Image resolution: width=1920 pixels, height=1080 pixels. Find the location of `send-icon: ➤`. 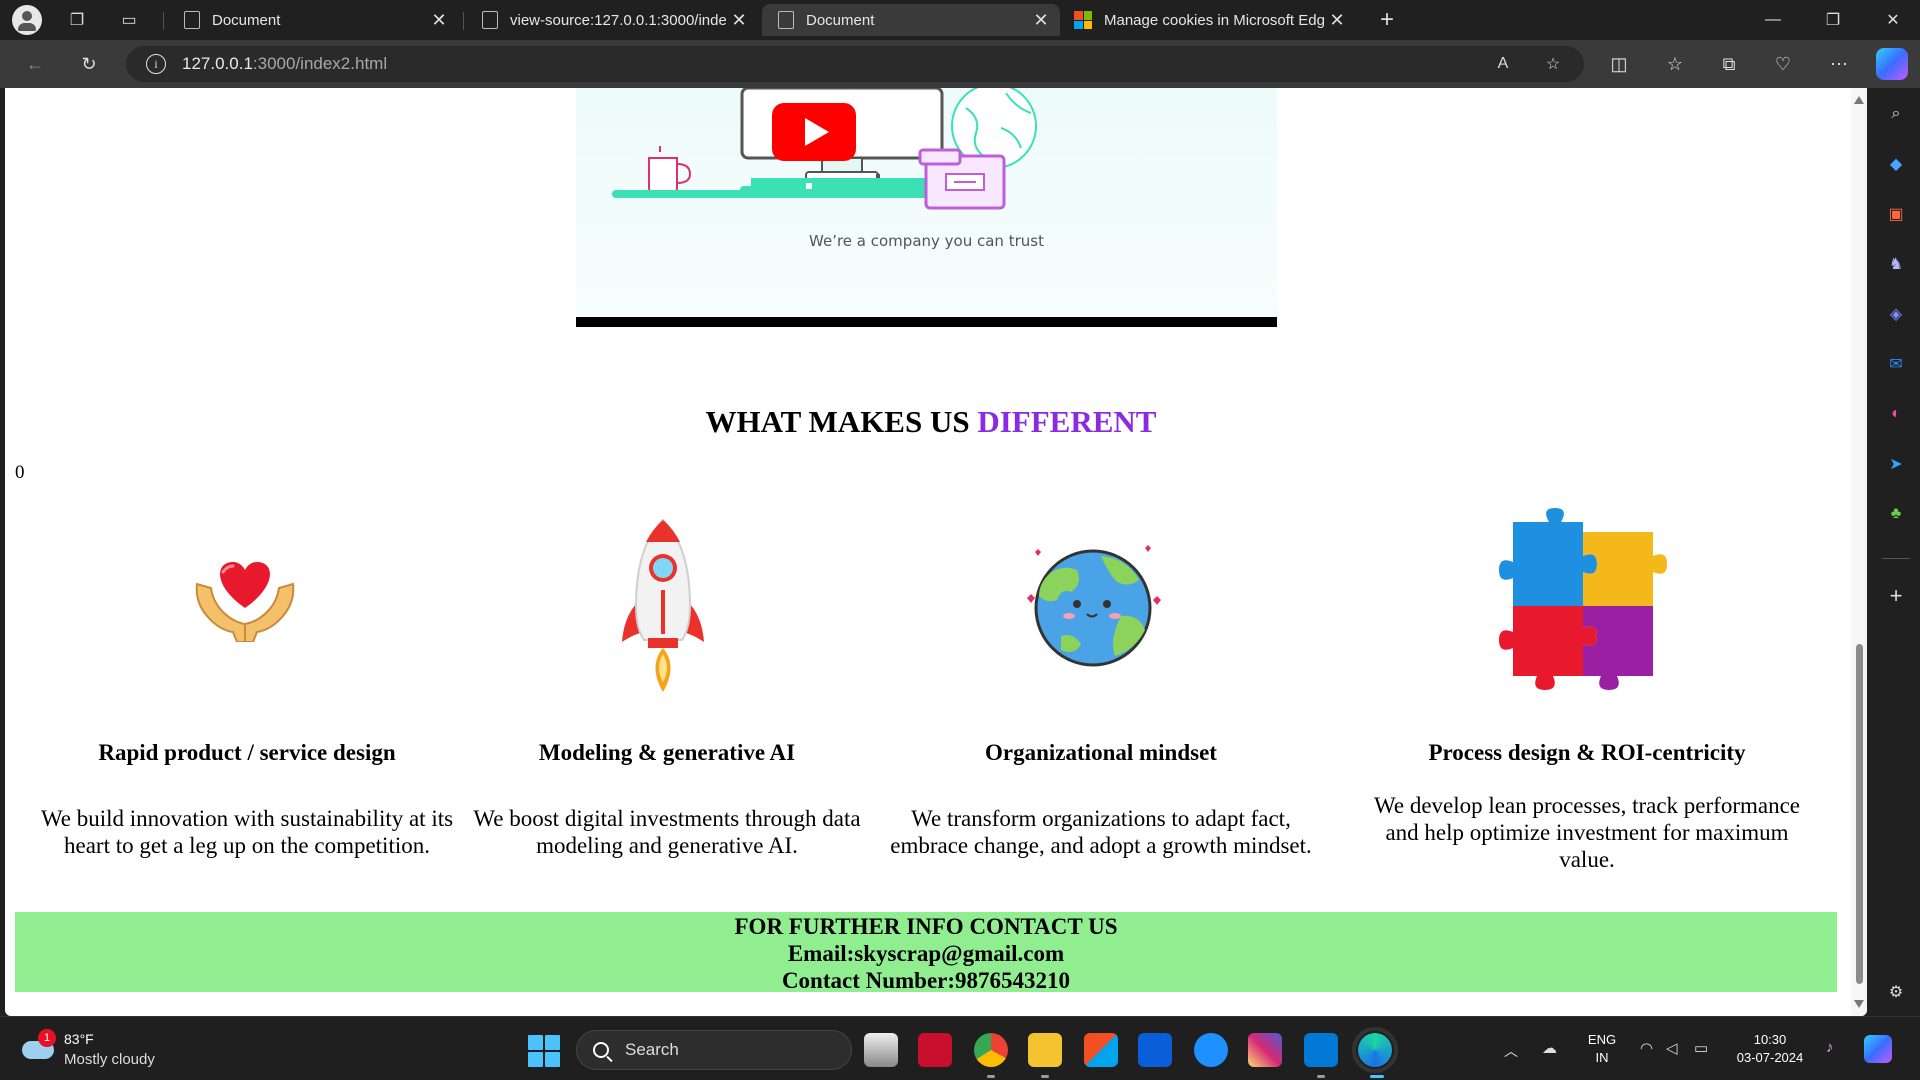

send-icon: ➤ is located at coordinates (1896, 464).